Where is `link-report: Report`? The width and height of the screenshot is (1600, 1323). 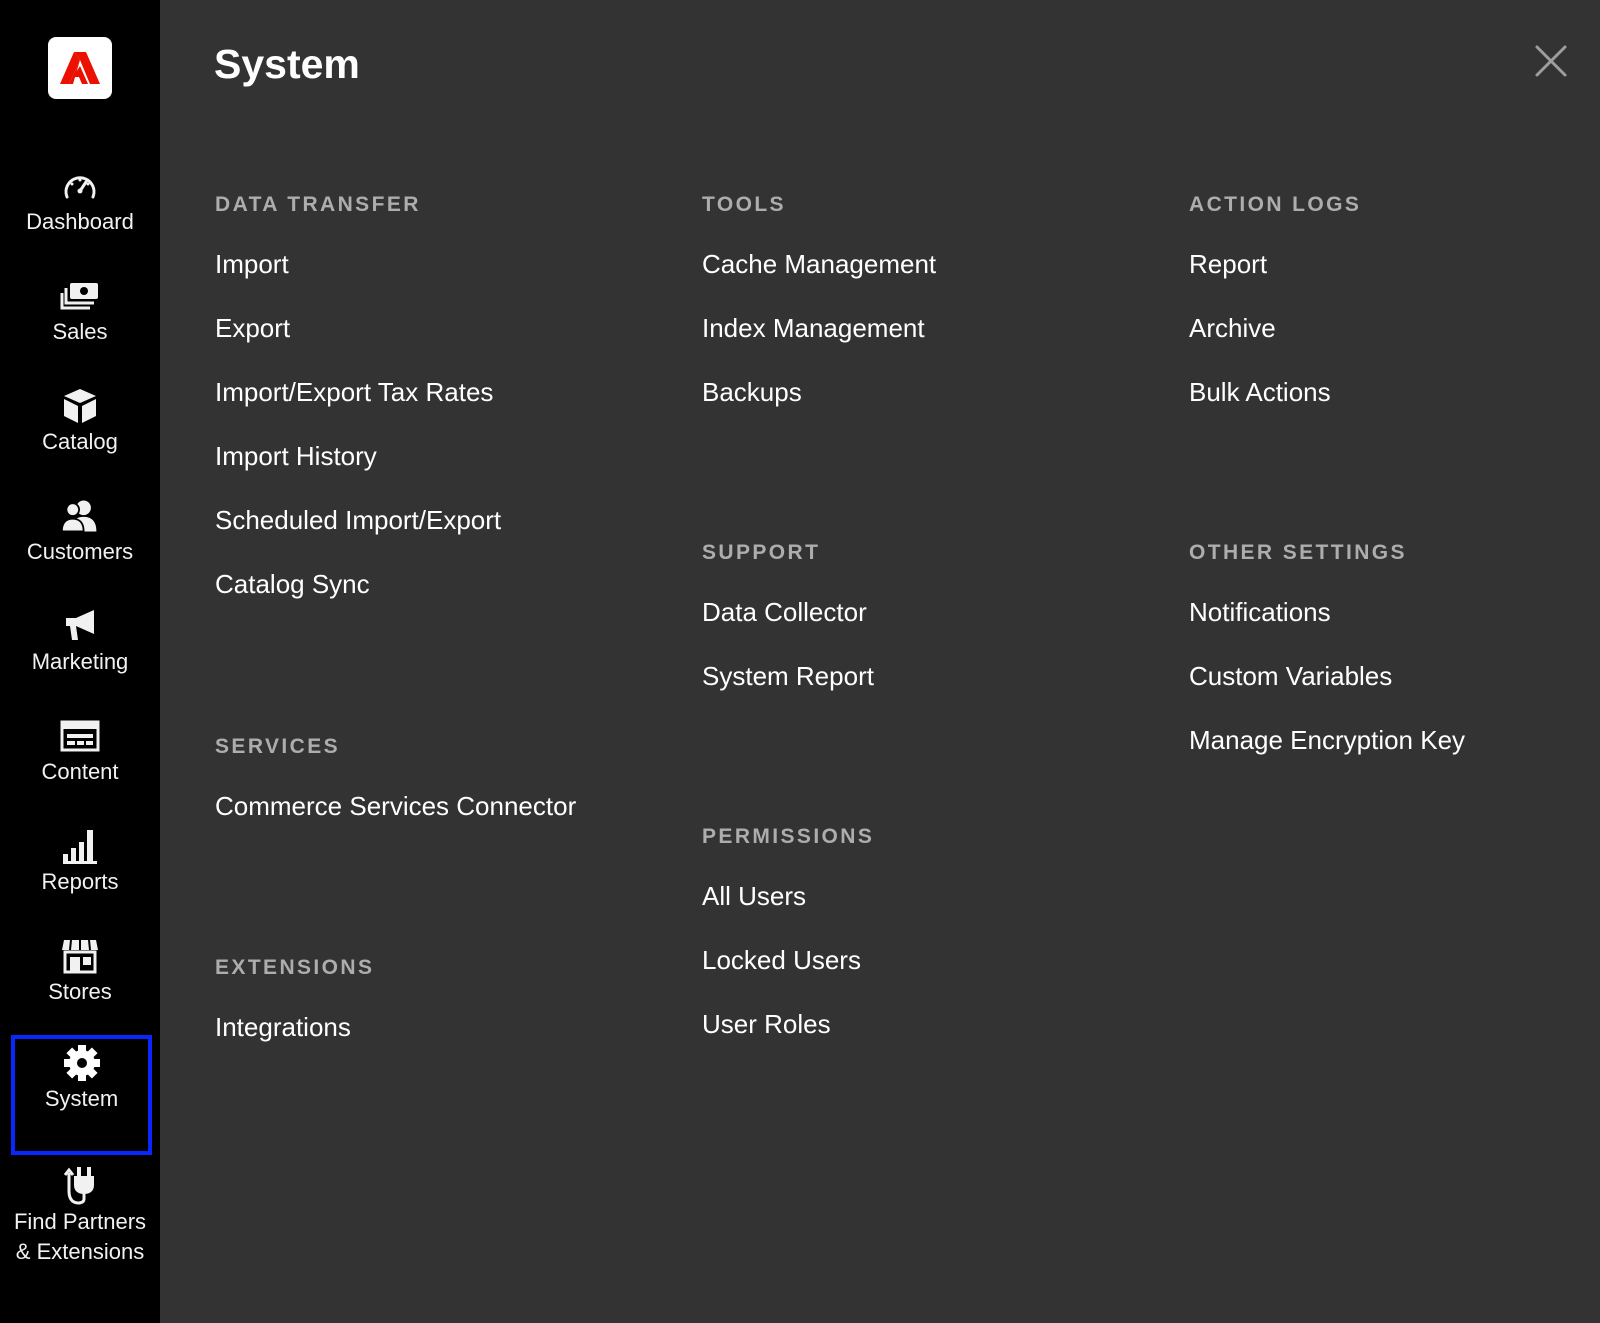
link-report: Report is located at coordinates (1228, 264).